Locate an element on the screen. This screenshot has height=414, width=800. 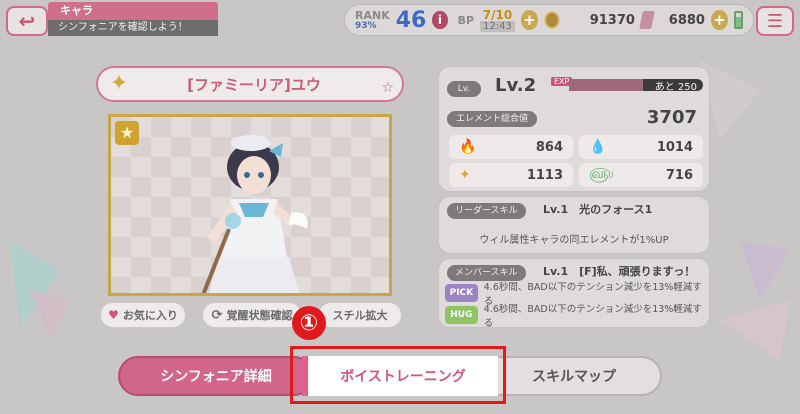
rank-block: RANK 93% is located at coordinates (372, 20).